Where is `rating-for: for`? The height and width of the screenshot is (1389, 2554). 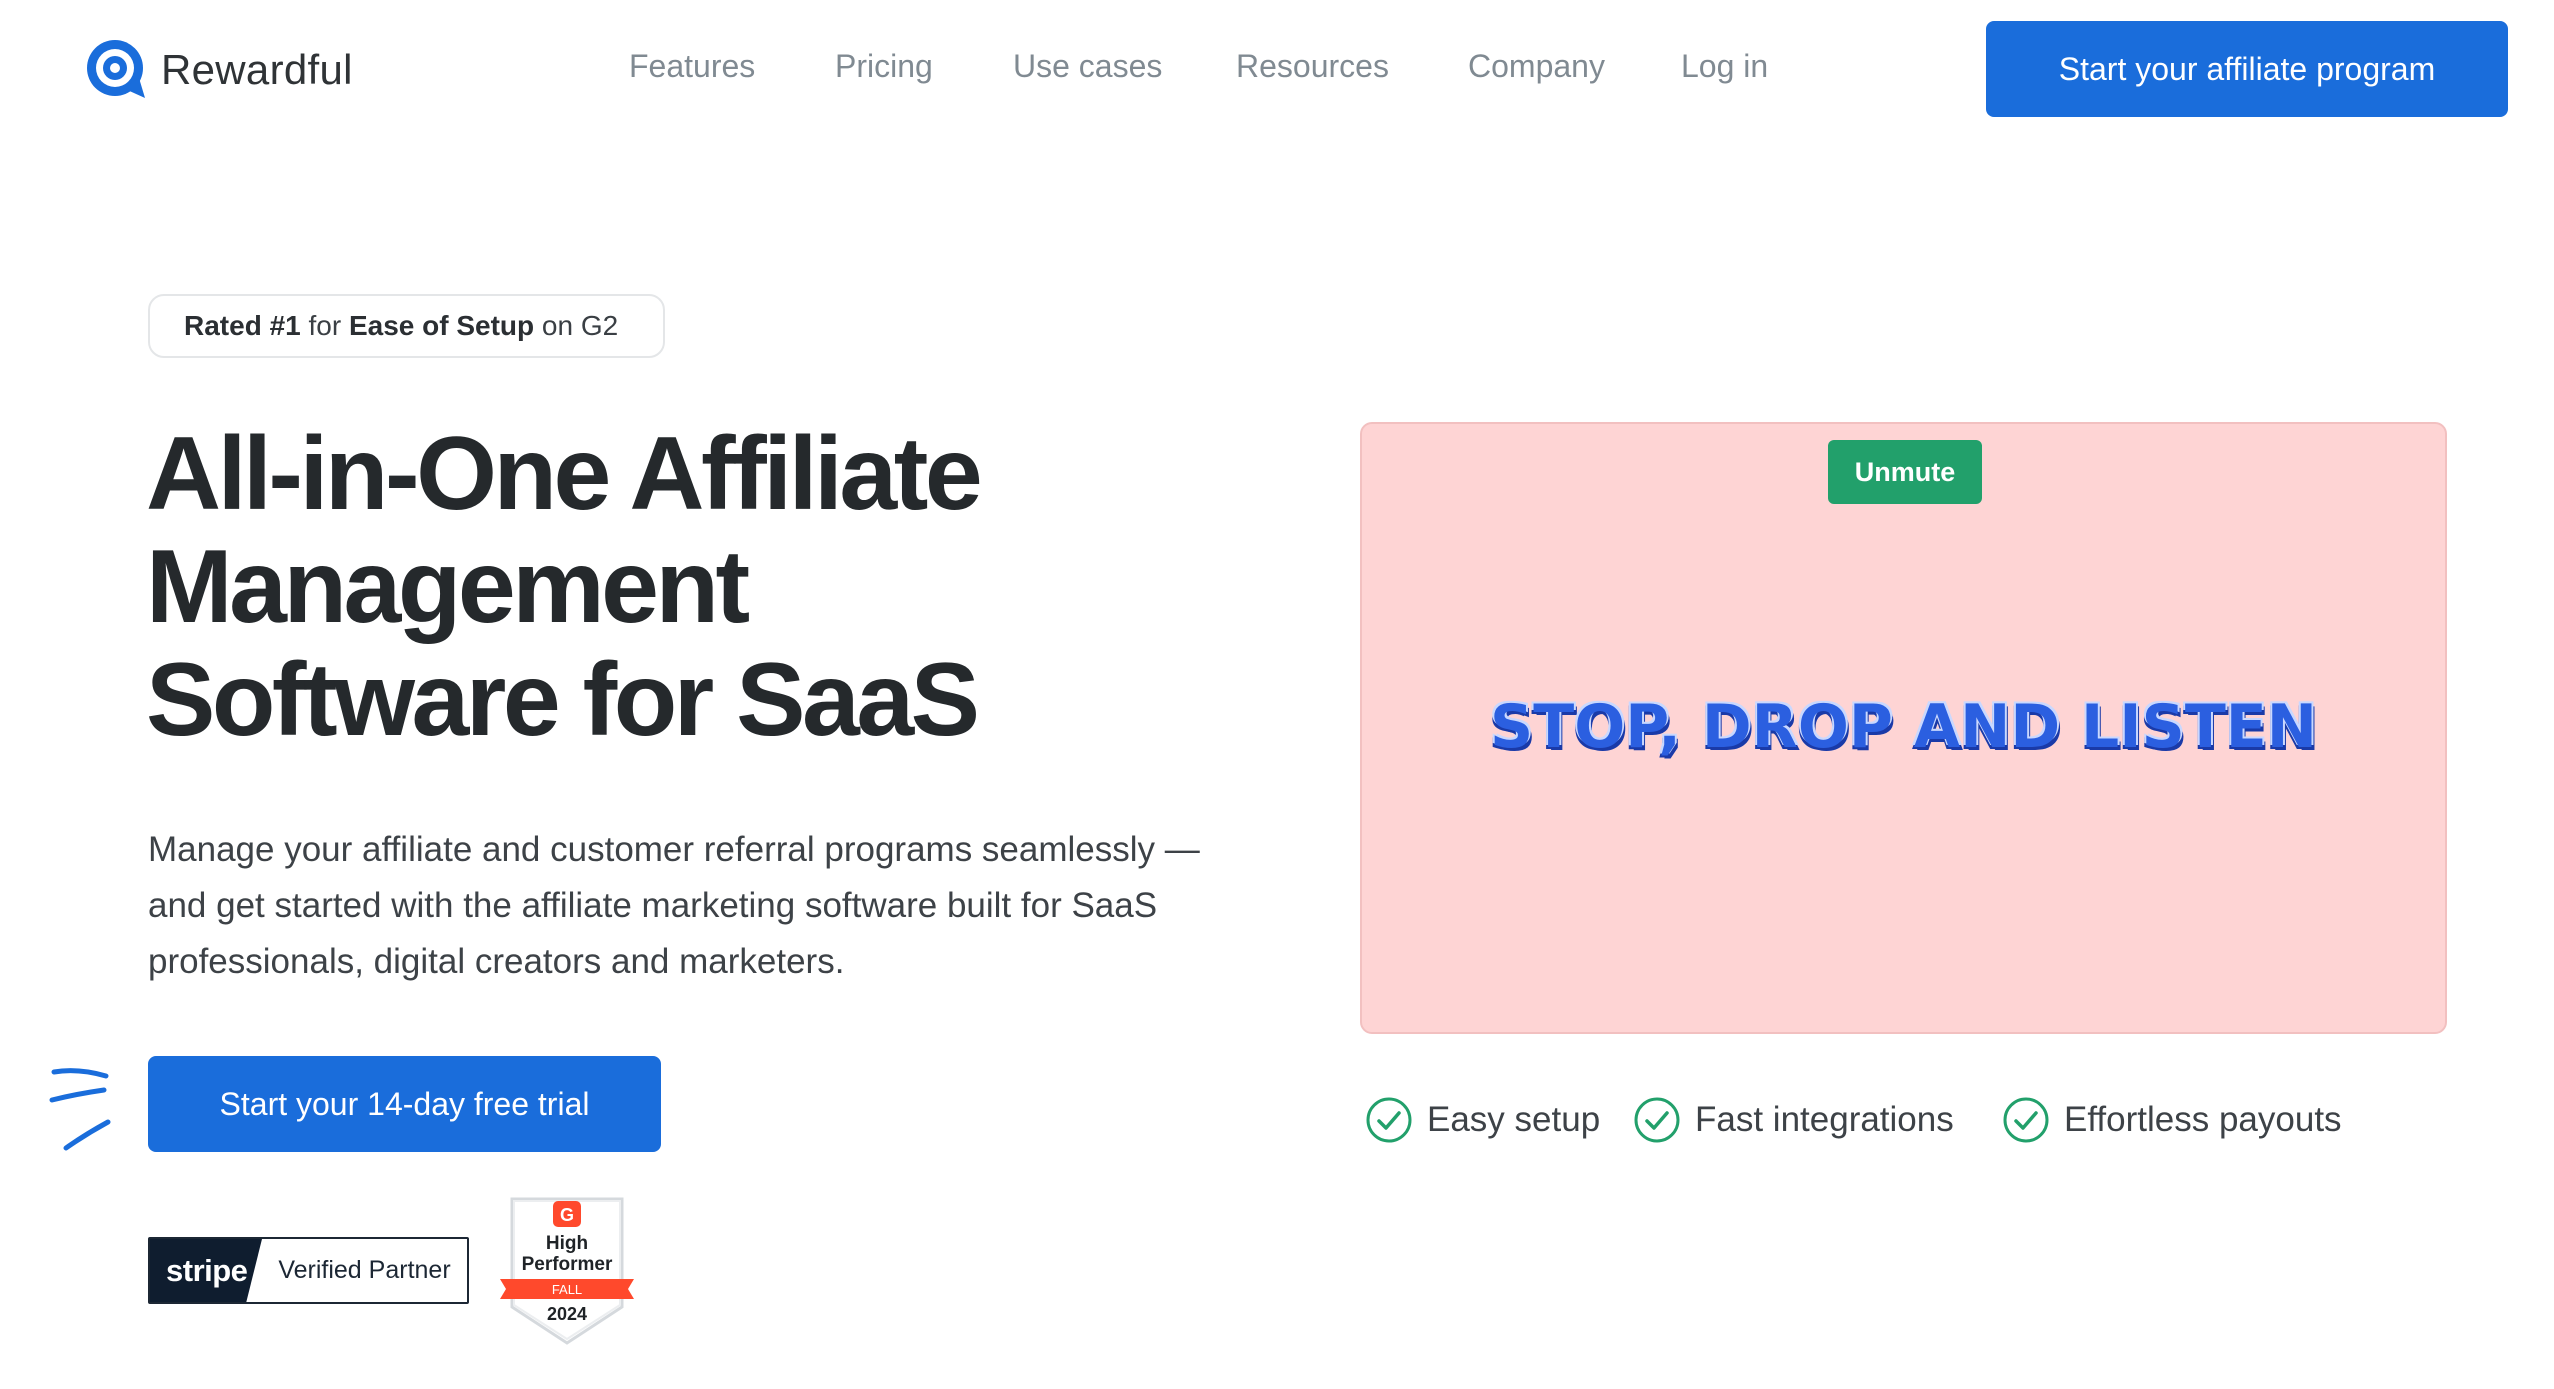
rating-for: for is located at coordinates (324, 325).